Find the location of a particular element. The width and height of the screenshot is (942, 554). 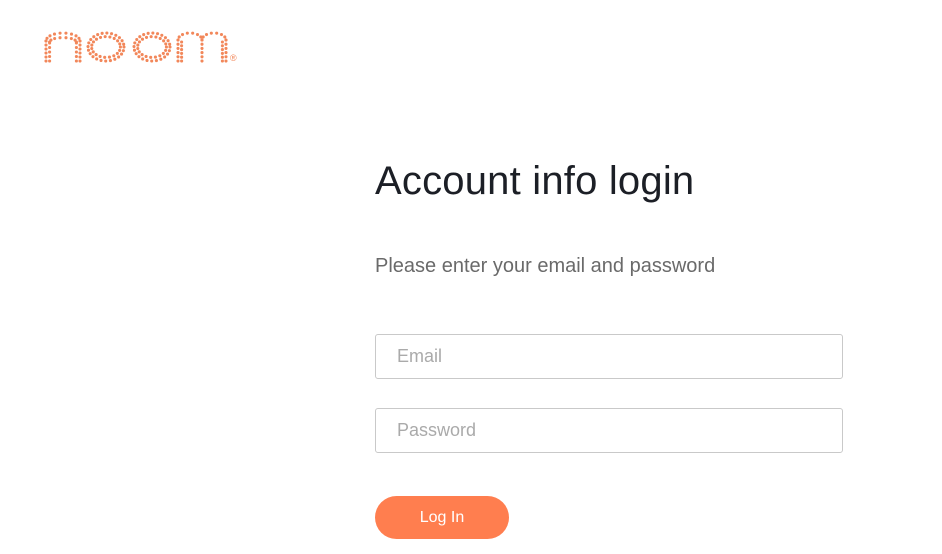

page-title: Account info login is located at coordinates (535, 181).